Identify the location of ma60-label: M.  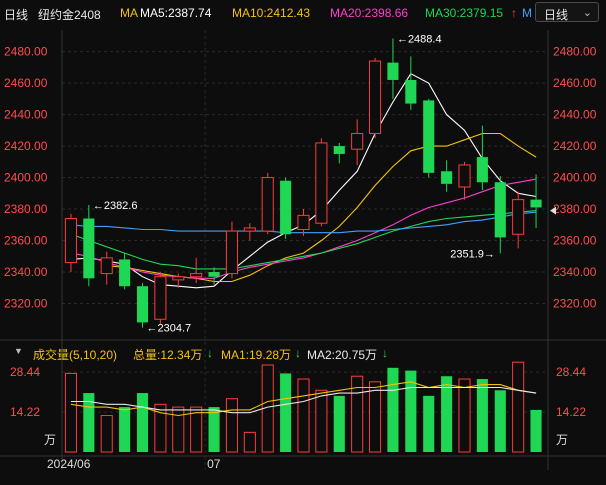
(527, 13).